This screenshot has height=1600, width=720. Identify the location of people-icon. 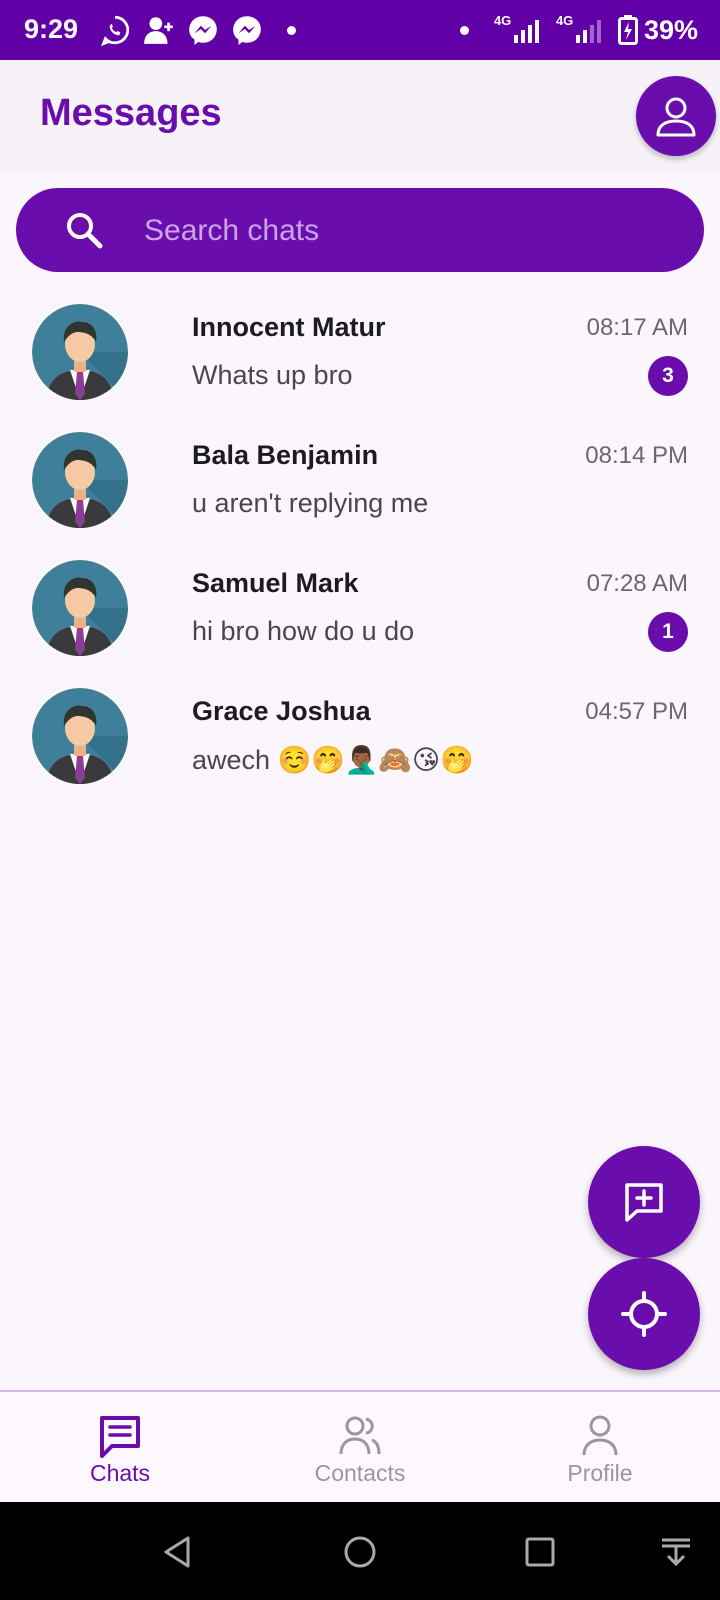
(360, 1435).